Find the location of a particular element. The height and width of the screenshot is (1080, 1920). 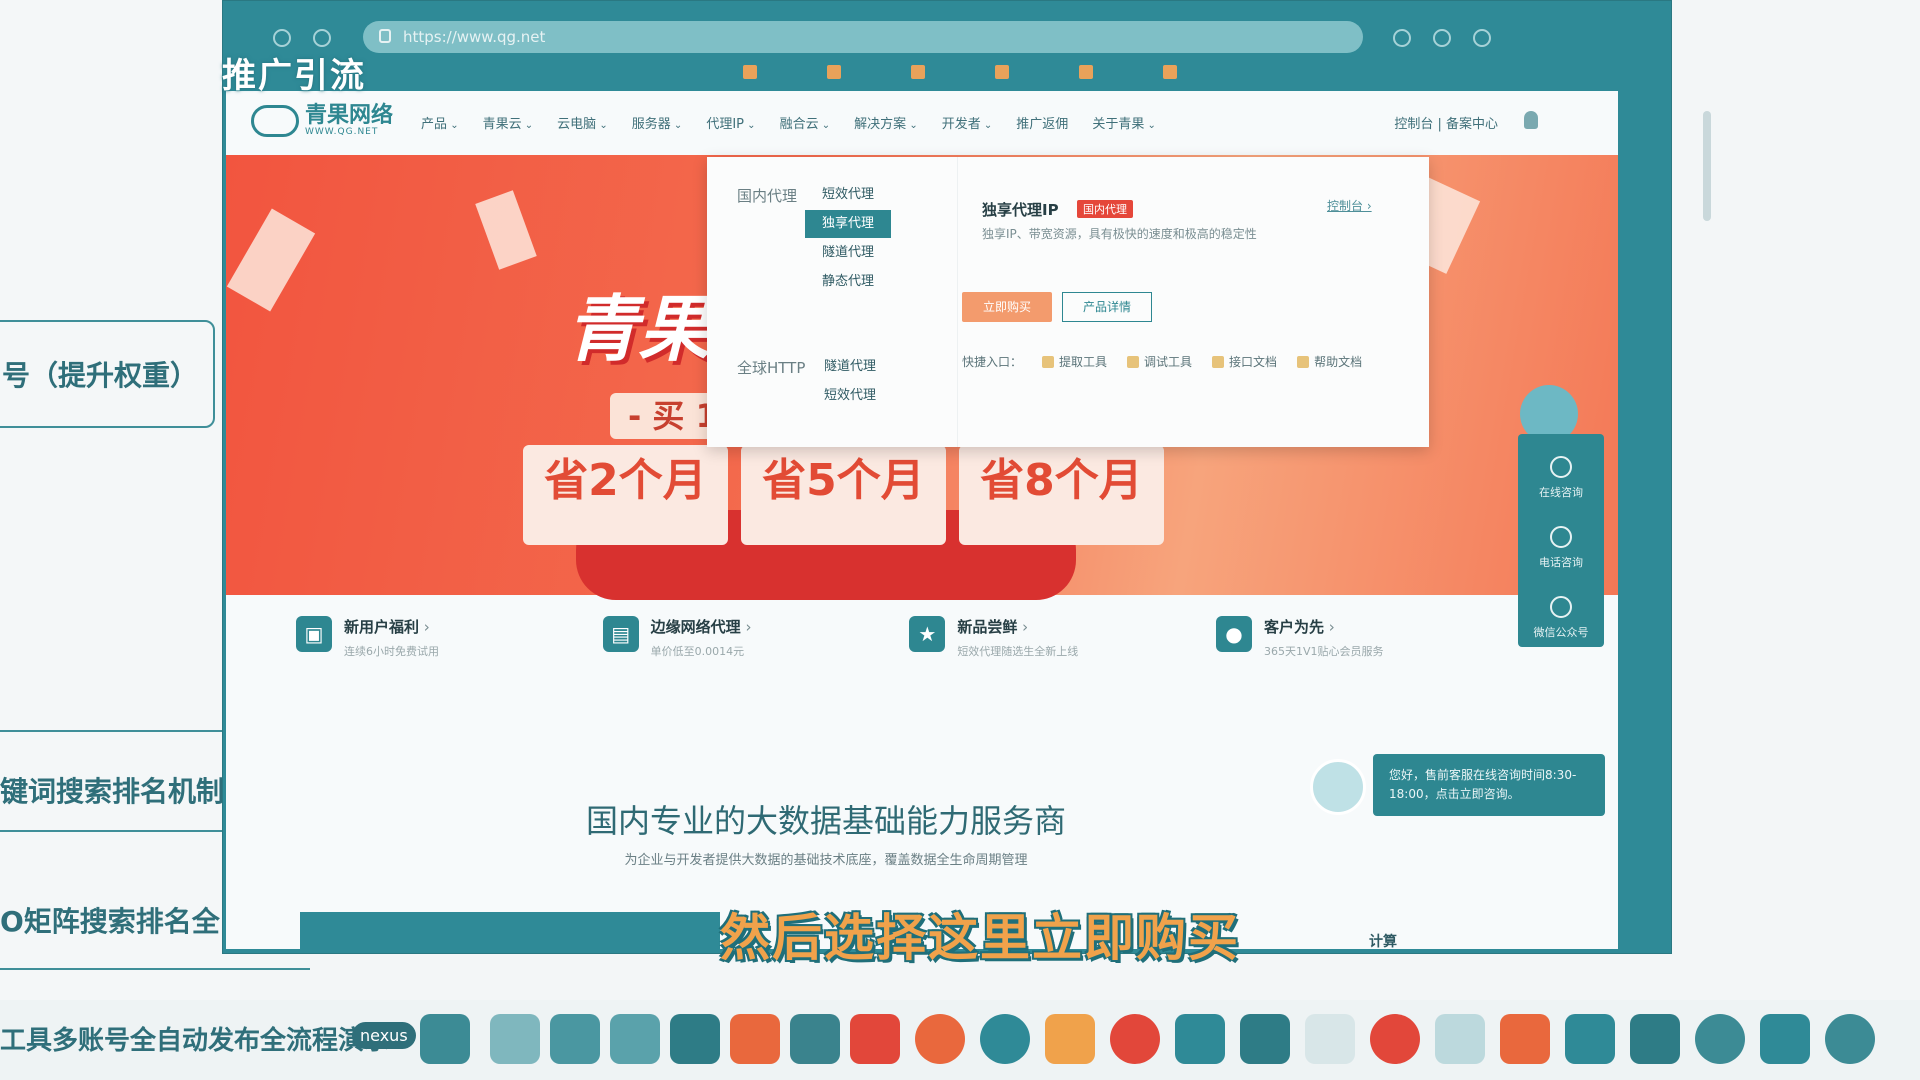

profile-icon is located at coordinates (1442, 38).